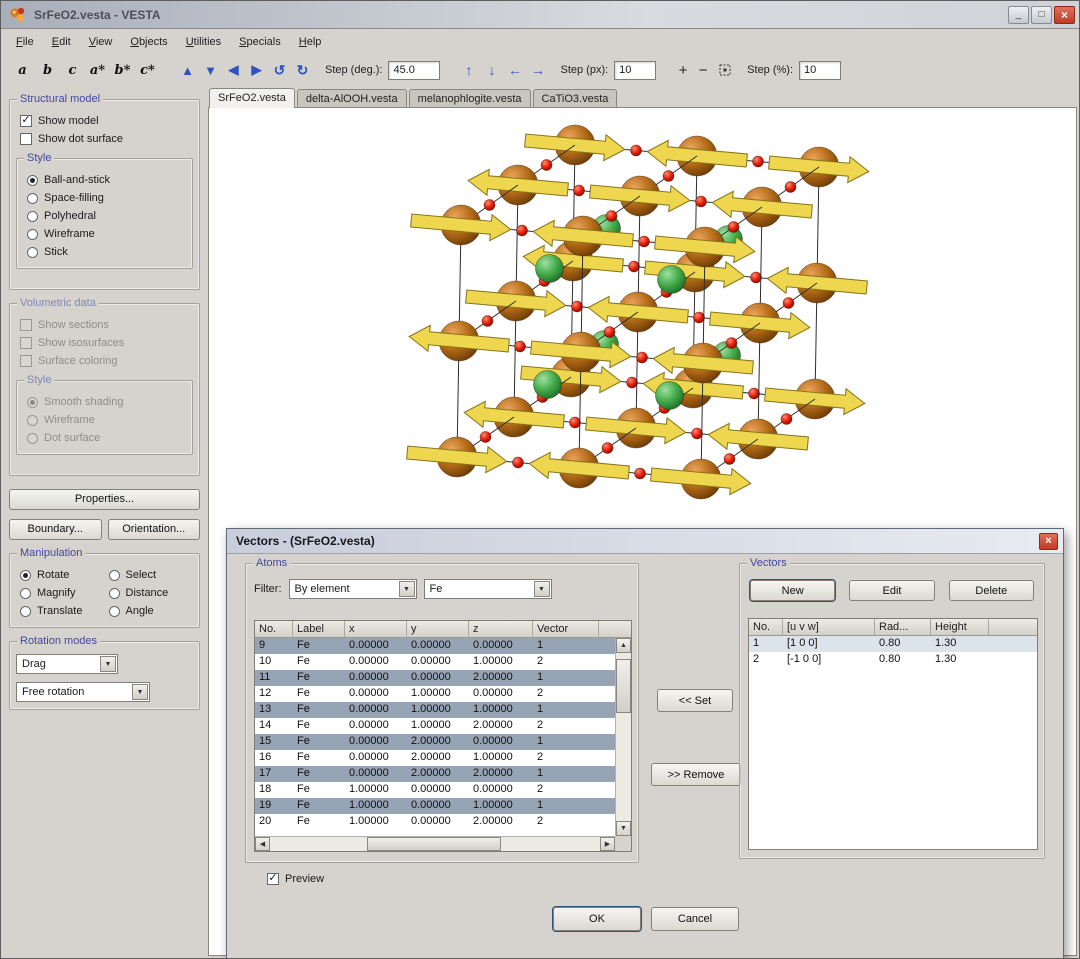  I want to click on close-button: ×, so click(1064, 14).